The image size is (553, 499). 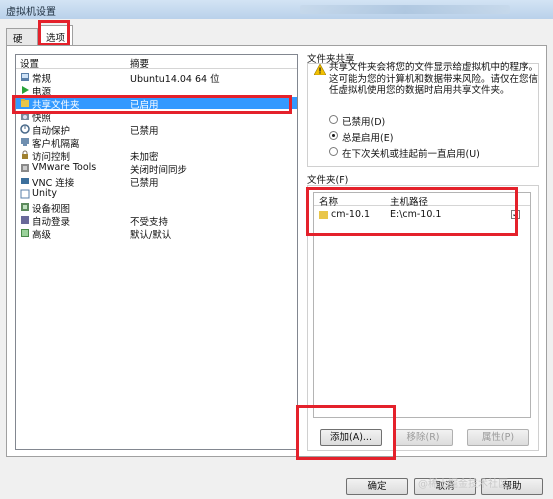 What do you see at coordinates (42, 92) in the screenshot?
I see `settings-item-label: 电源` at bounding box center [42, 92].